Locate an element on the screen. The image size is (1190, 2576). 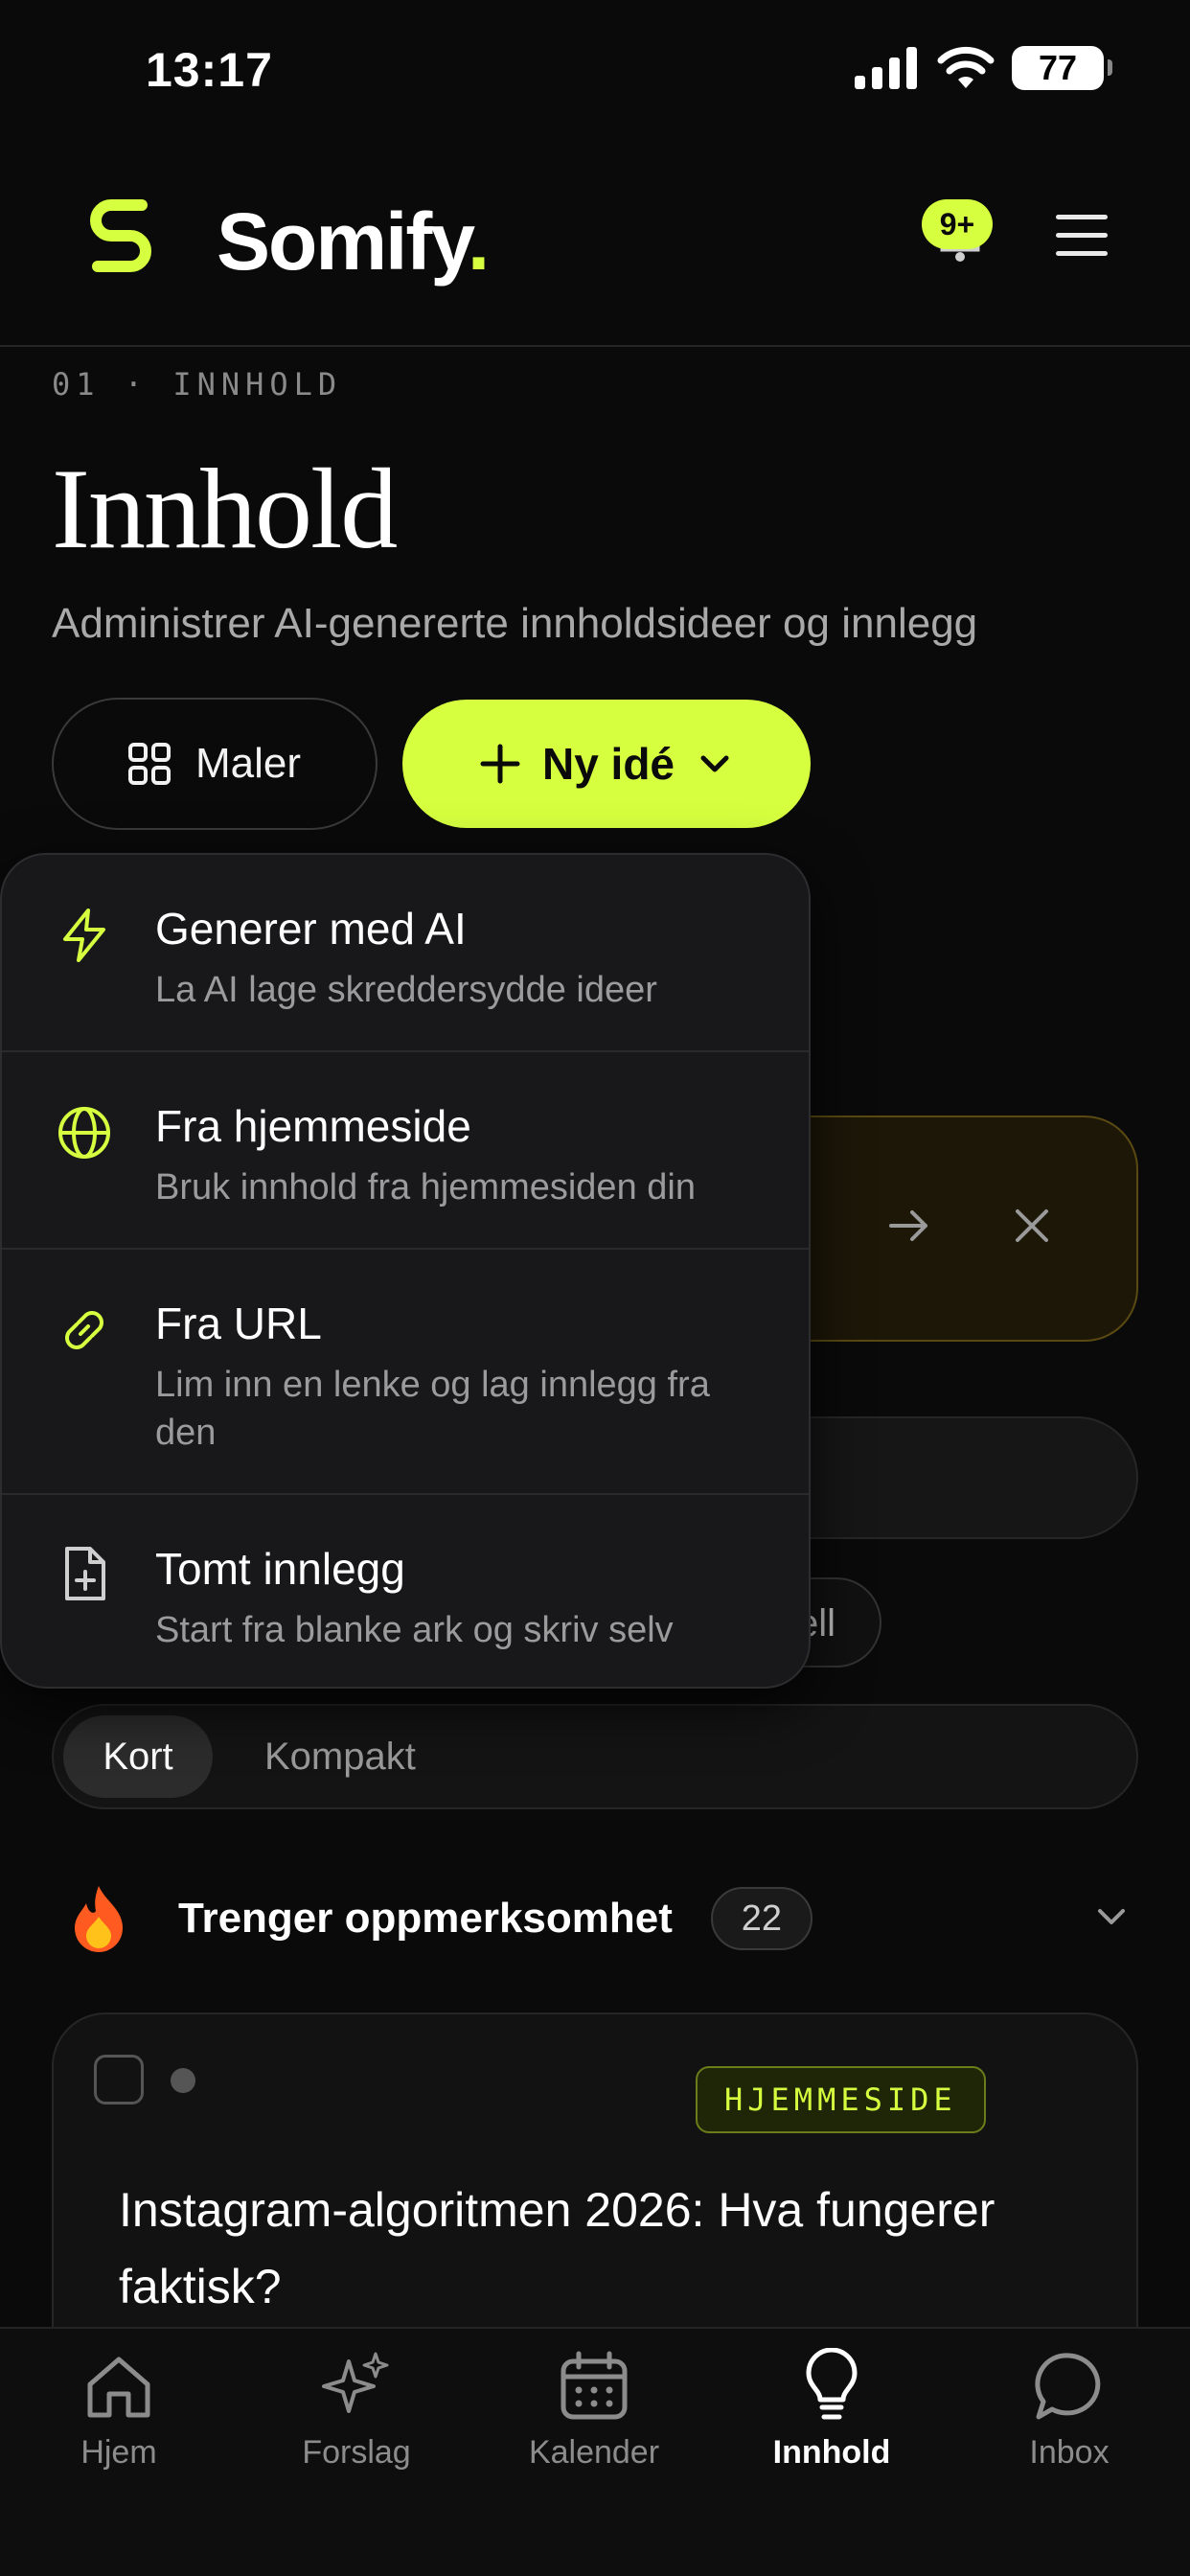
fire-icon is located at coordinates (99, 1919).